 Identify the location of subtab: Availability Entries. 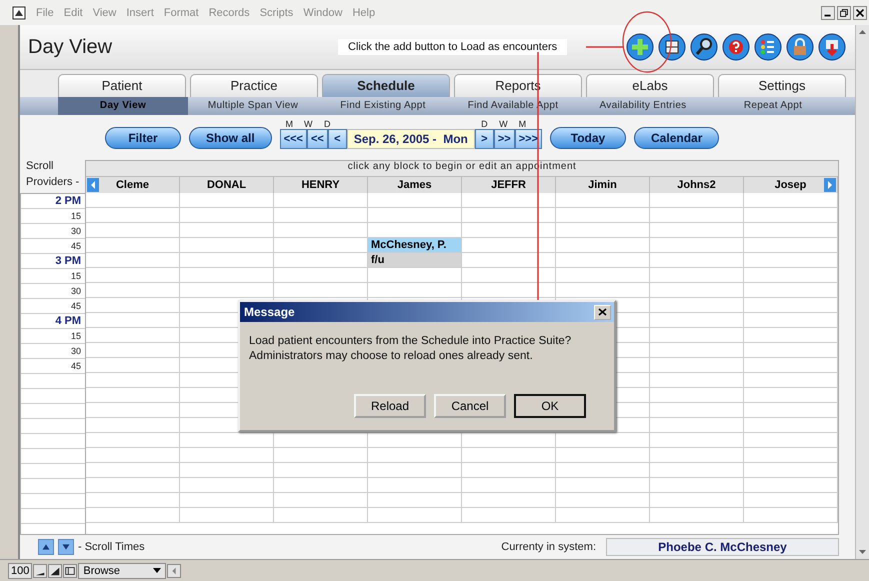
(643, 106).